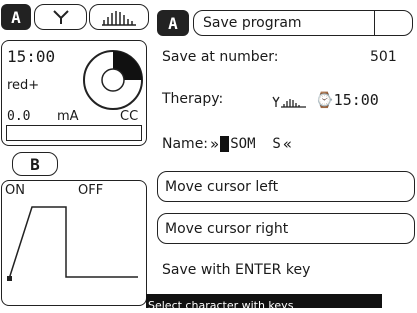  What do you see at coordinates (252, 23) in the screenshot?
I see `page-title: Save program` at bounding box center [252, 23].